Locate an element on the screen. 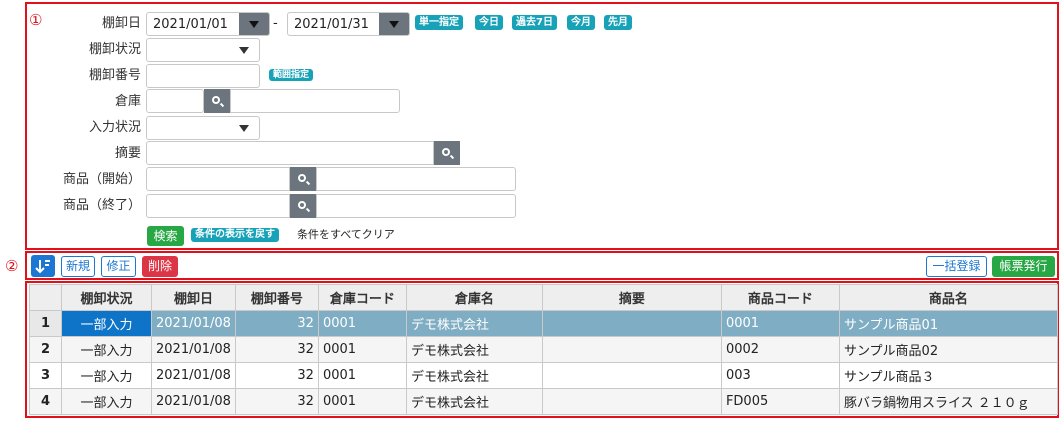 Image resolution: width=1062 pixels, height=430 pixels. clear-conditions-link: 条件をすべてクリア is located at coordinates (346, 235).